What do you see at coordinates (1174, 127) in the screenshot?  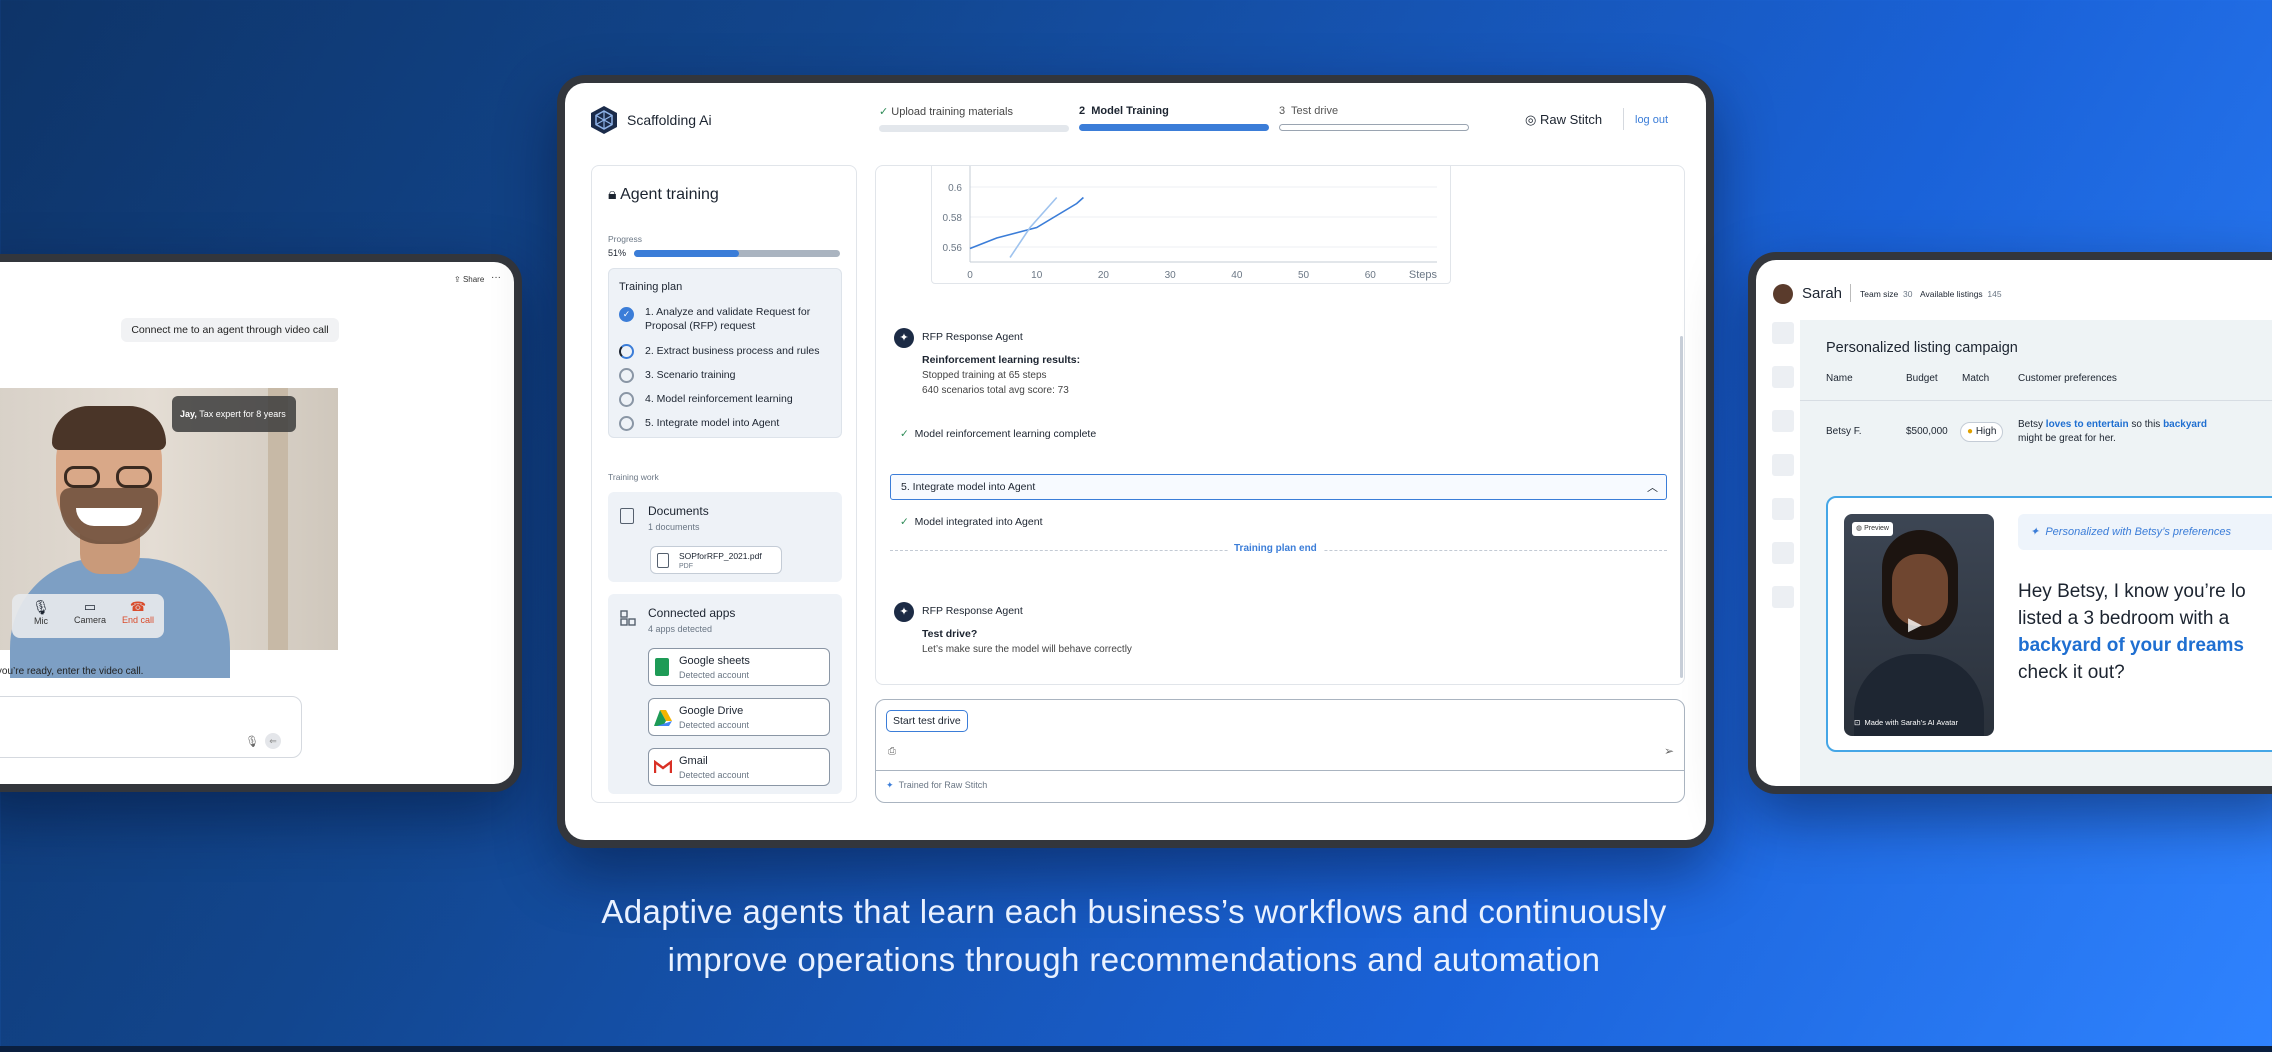 I see `step-training-bar` at bounding box center [1174, 127].